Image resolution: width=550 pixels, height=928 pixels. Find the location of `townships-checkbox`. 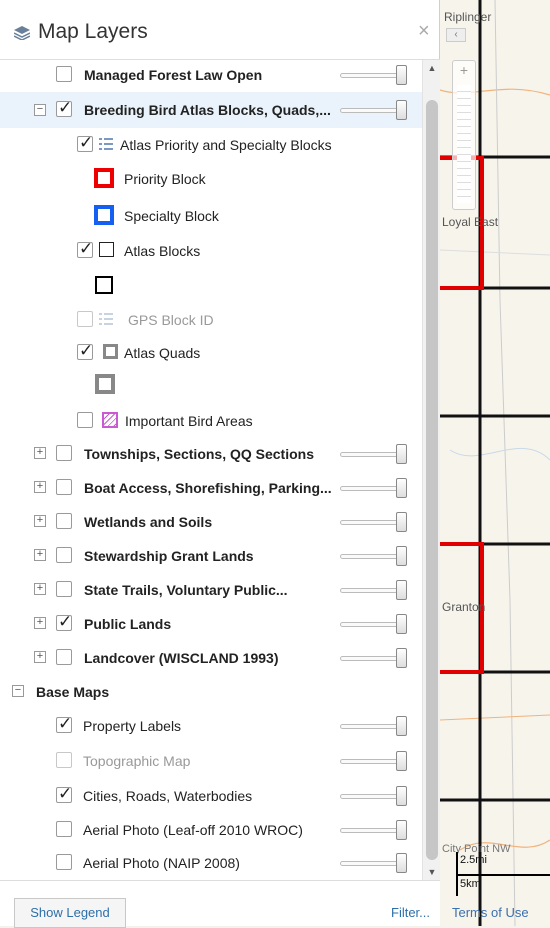

townships-checkbox is located at coordinates (64, 453).